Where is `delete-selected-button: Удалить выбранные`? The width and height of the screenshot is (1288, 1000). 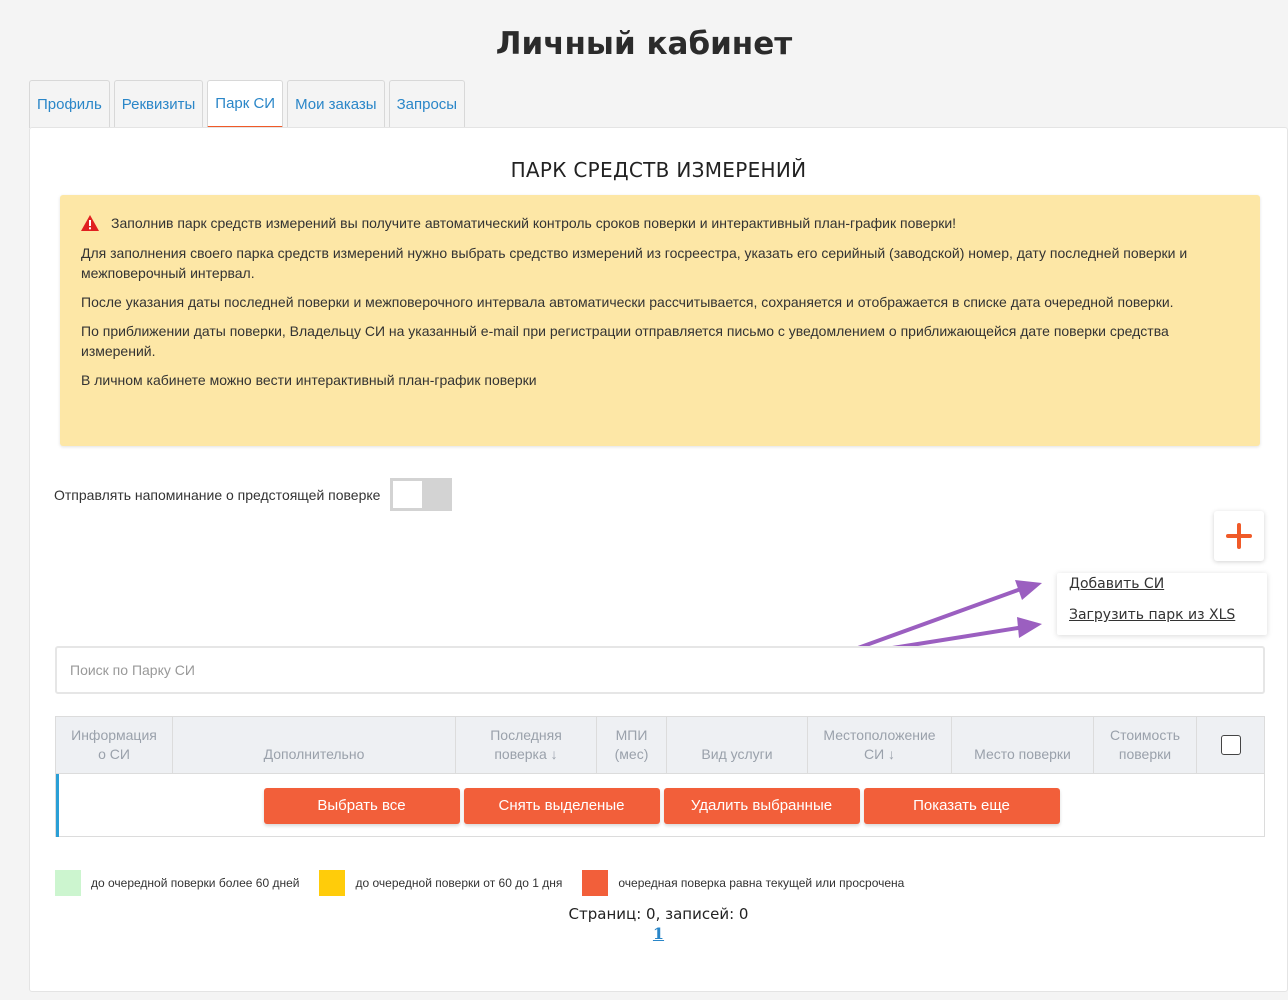 delete-selected-button: Удалить выбранные is located at coordinates (761, 805).